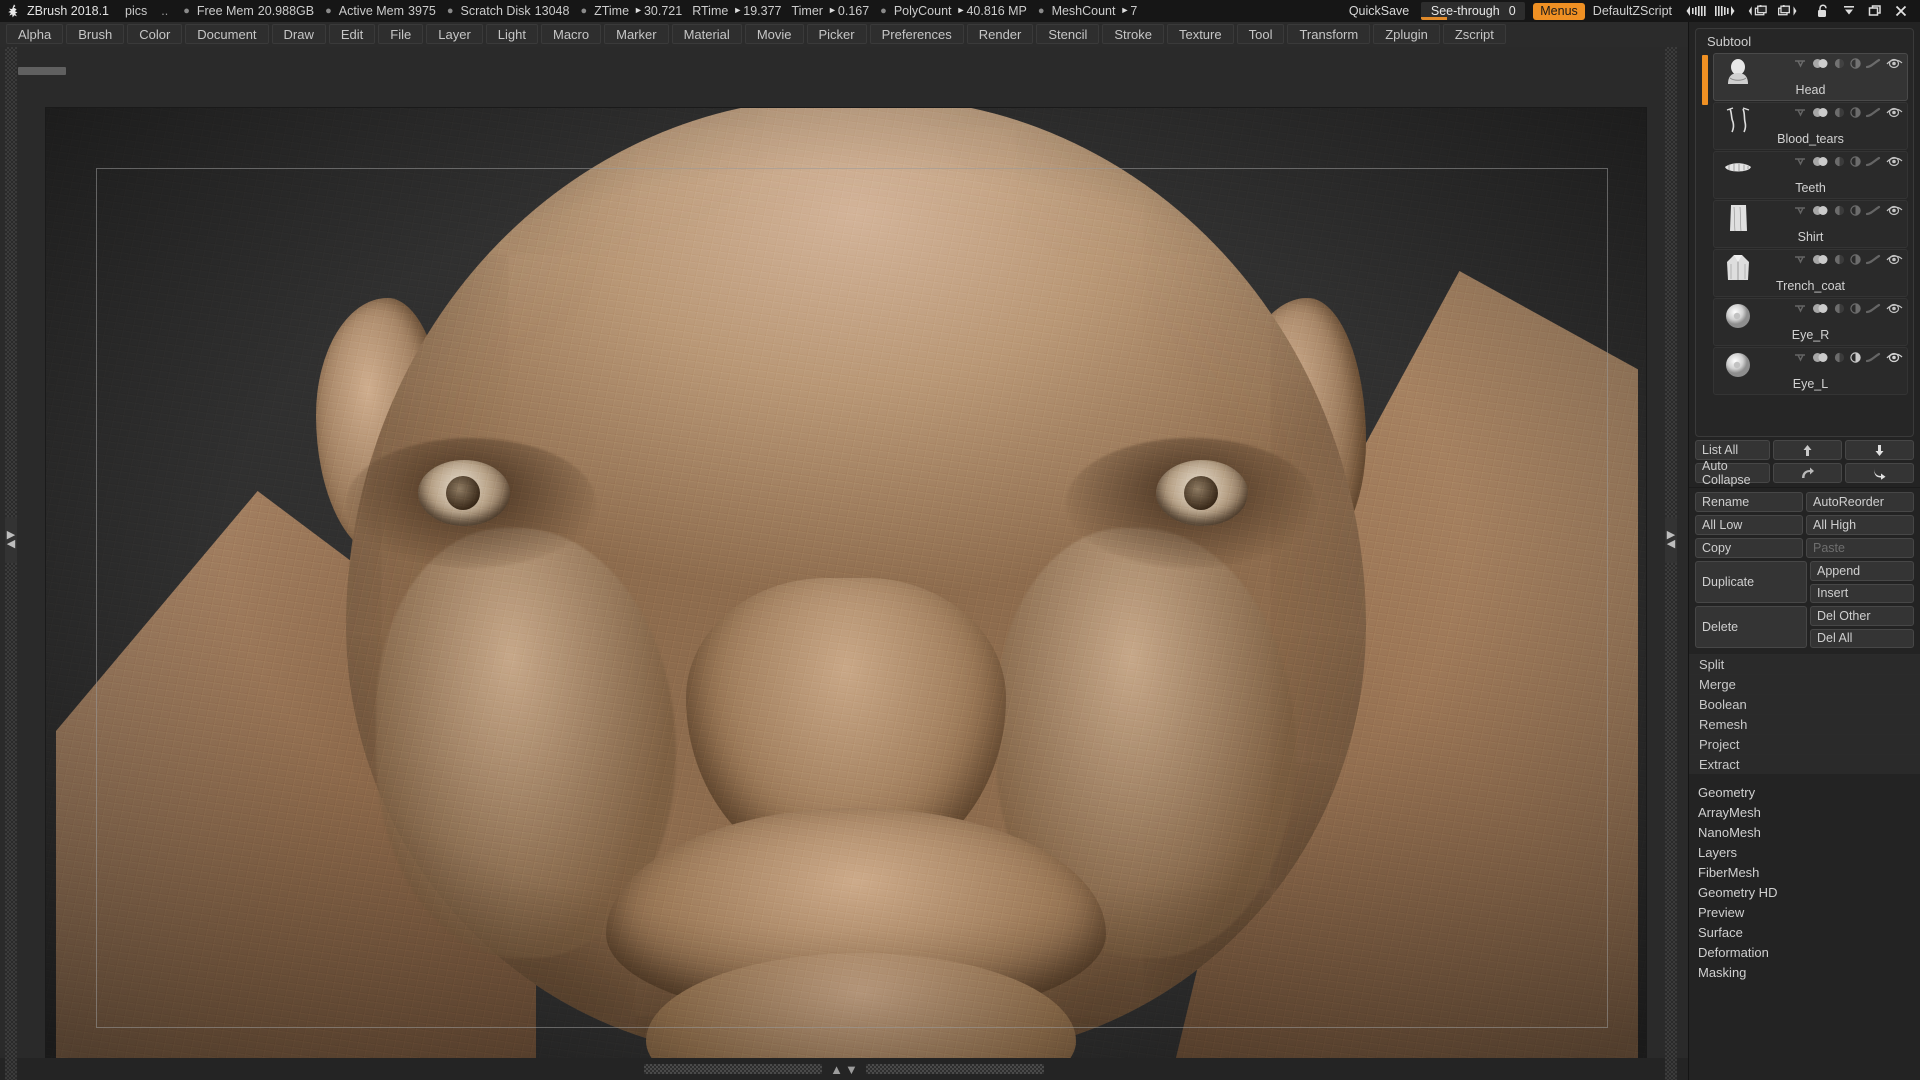 This screenshot has width=1920, height=1080. What do you see at coordinates (844, 1069) in the screenshot?
I see `canvas-bottom-scroll-strip: ▲ ▼` at bounding box center [844, 1069].